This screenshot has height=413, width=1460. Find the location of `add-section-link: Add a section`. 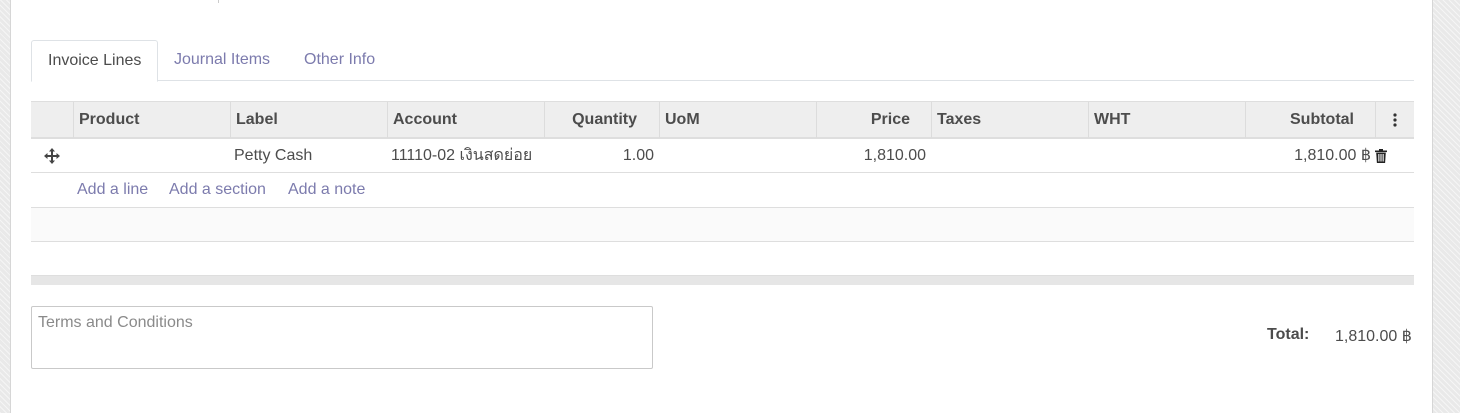

add-section-link: Add a section is located at coordinates (217, 190).